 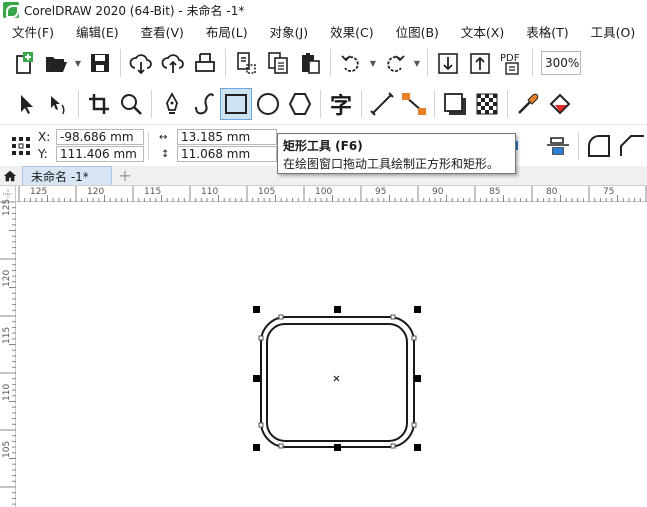 I want to click on new-document-button, so click(x=24, y=63).